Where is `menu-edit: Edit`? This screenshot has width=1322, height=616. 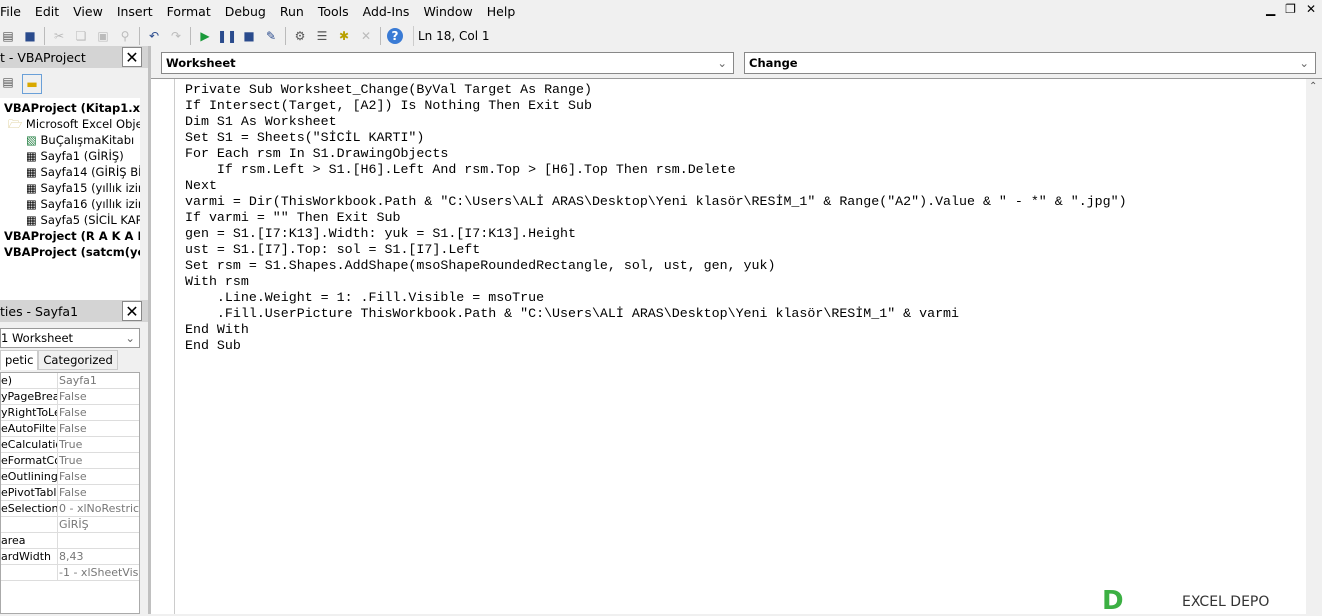
menu-edit: Edit is located at coordinates (47, 11).